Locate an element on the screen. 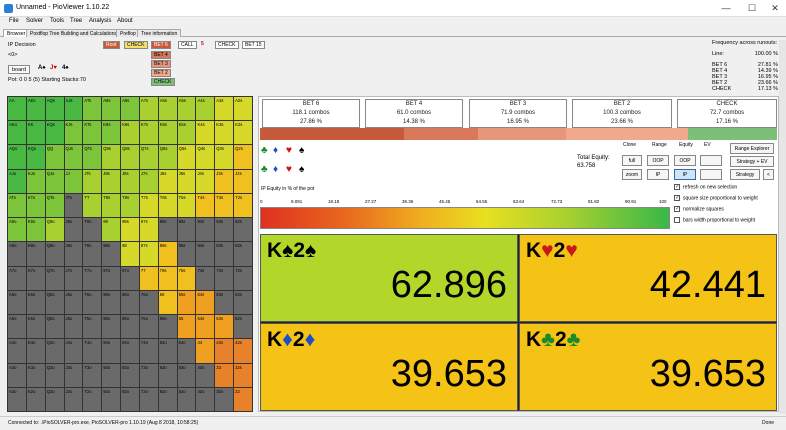 The height and width of the screenshot is (430, 786). hand-cell: 98o is located at coordinates (111, 254).